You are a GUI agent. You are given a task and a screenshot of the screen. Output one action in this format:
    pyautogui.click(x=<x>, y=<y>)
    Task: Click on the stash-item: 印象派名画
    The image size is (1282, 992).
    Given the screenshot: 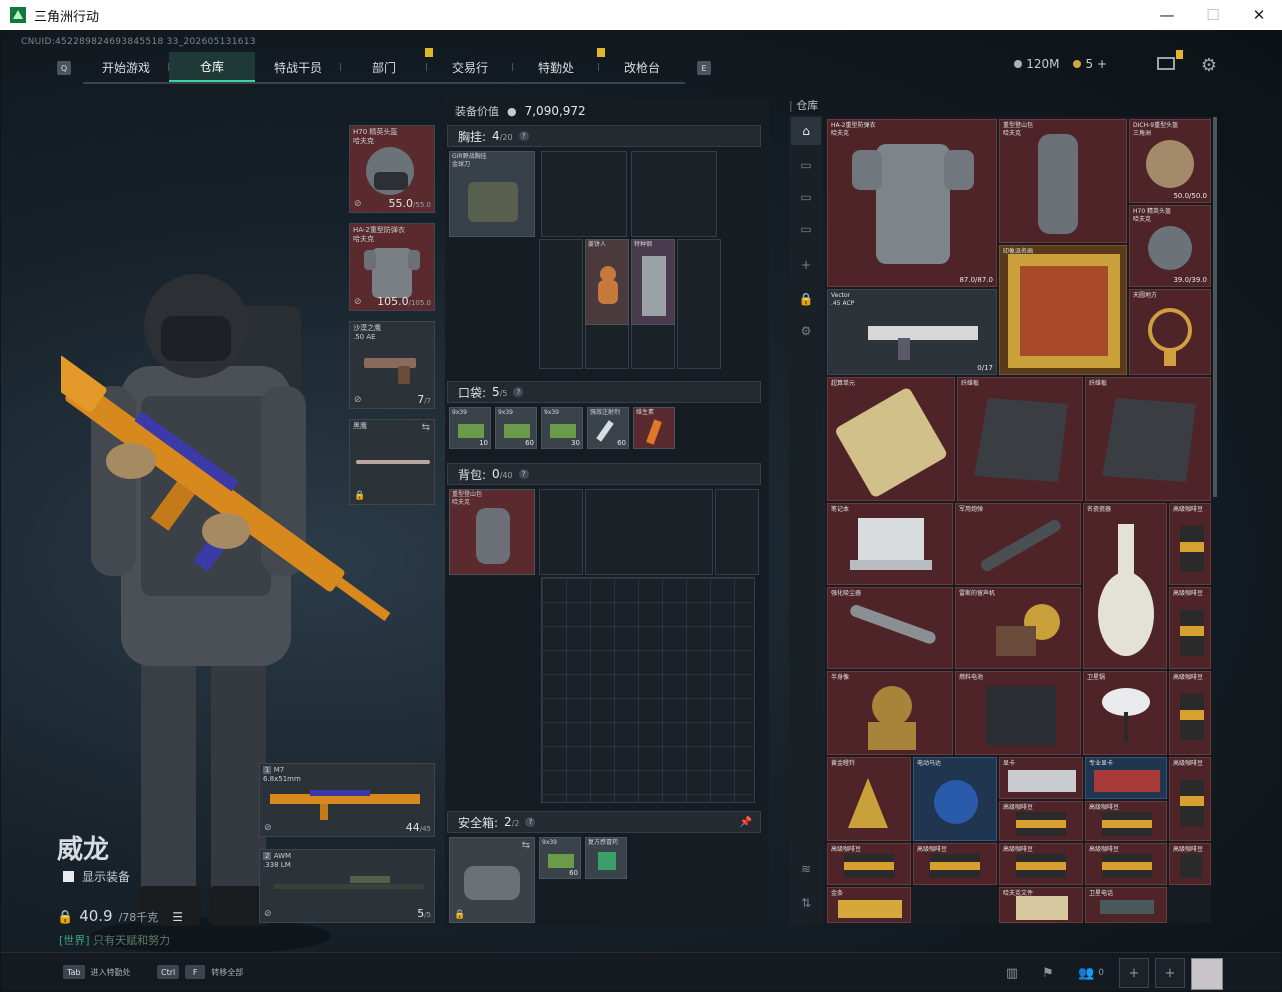 What is the action you would take?
    pyautogui.click(x=1063, y=310)
    